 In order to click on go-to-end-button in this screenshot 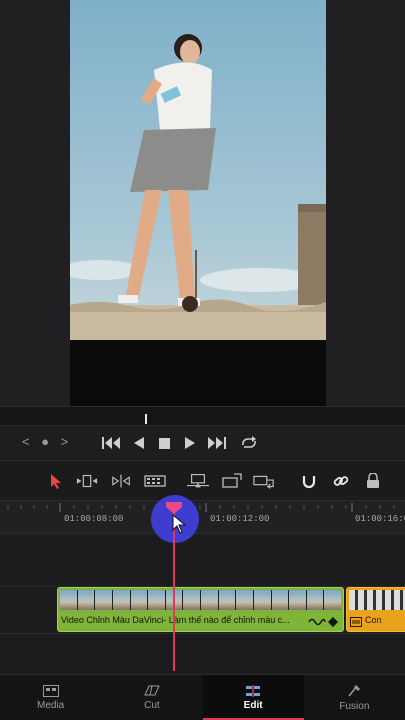, I will do `click(217, 443)`.